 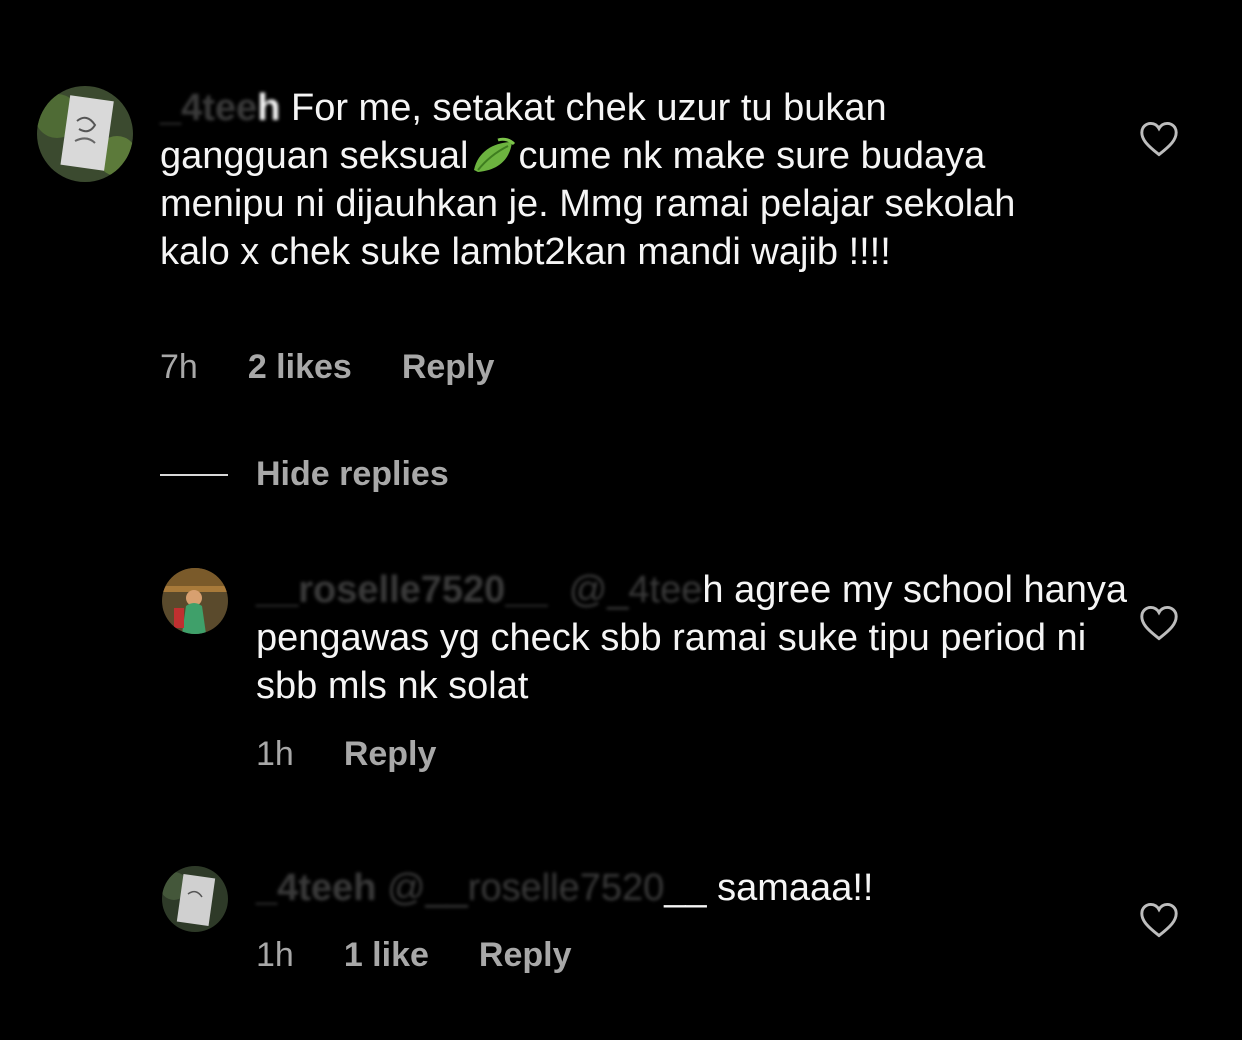 I want to click on reply-mention-tail: h, so click(x=713, y=590).